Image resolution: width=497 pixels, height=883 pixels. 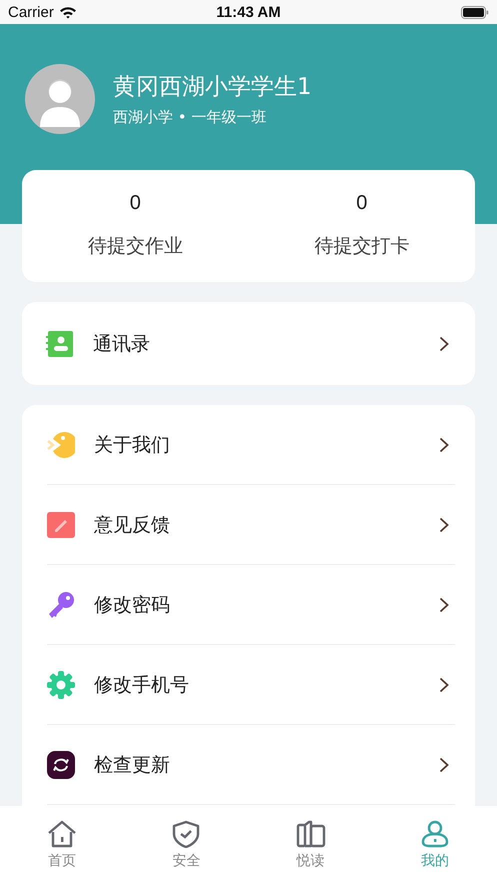 I want to click on tab: 首页, so click(x=62, y=844).